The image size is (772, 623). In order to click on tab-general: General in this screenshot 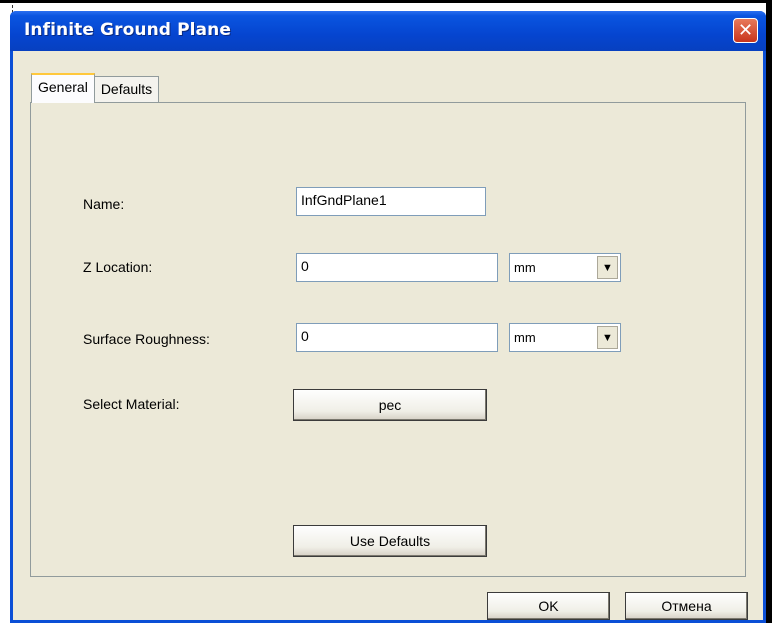, I will do `click(63, 88)`.